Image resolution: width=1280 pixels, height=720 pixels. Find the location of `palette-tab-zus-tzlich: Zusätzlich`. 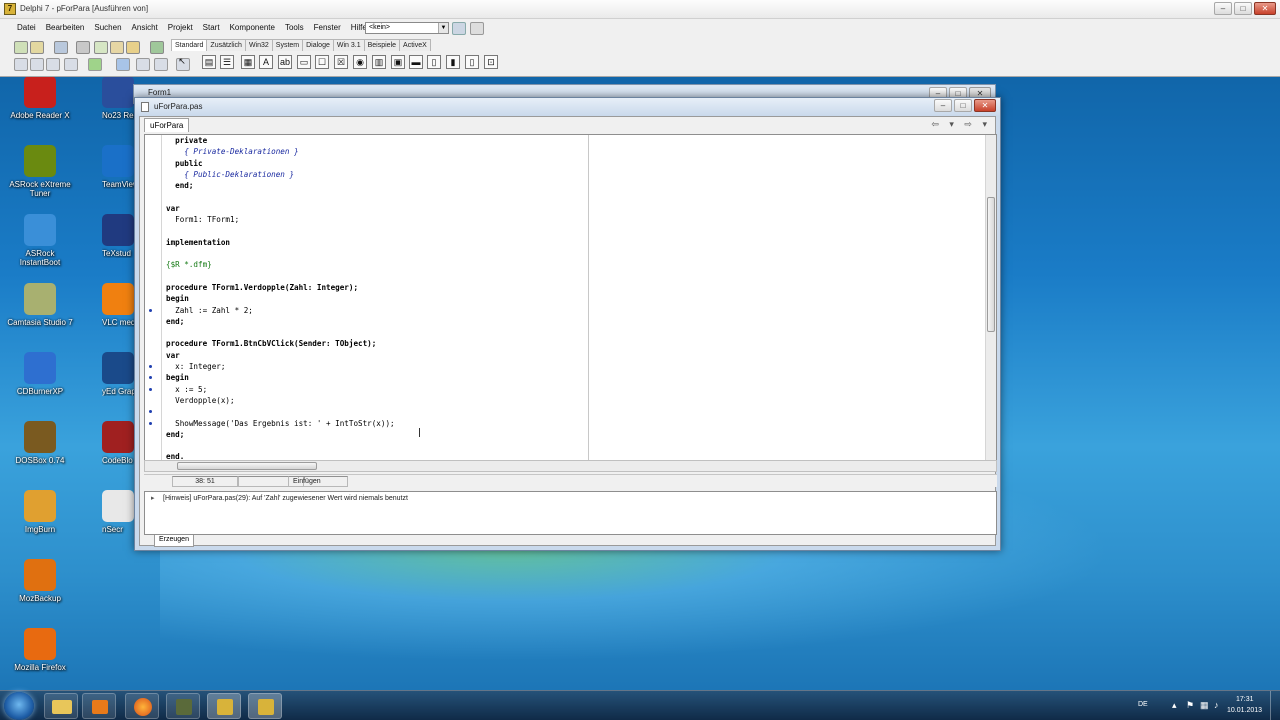

palette-tab-zus-tzlich: Zusätzlich is located at coordinates (226, 45).